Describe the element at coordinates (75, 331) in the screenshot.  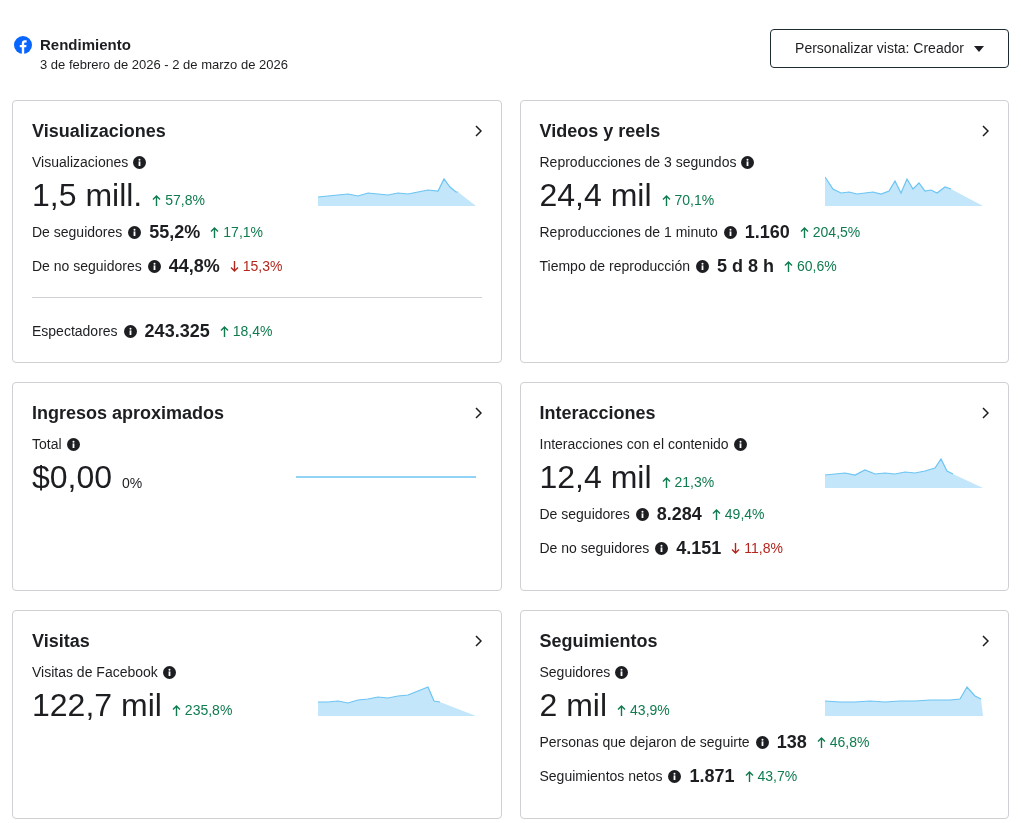
I see `row-label: Espectadores` at that location.